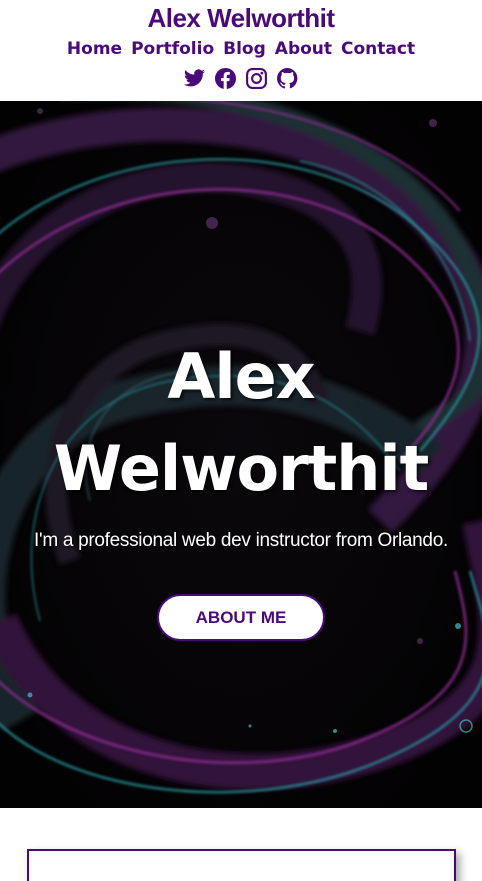 This screenshot has width=482, height=881. I want to click on facebook-link, so click(225, 78).